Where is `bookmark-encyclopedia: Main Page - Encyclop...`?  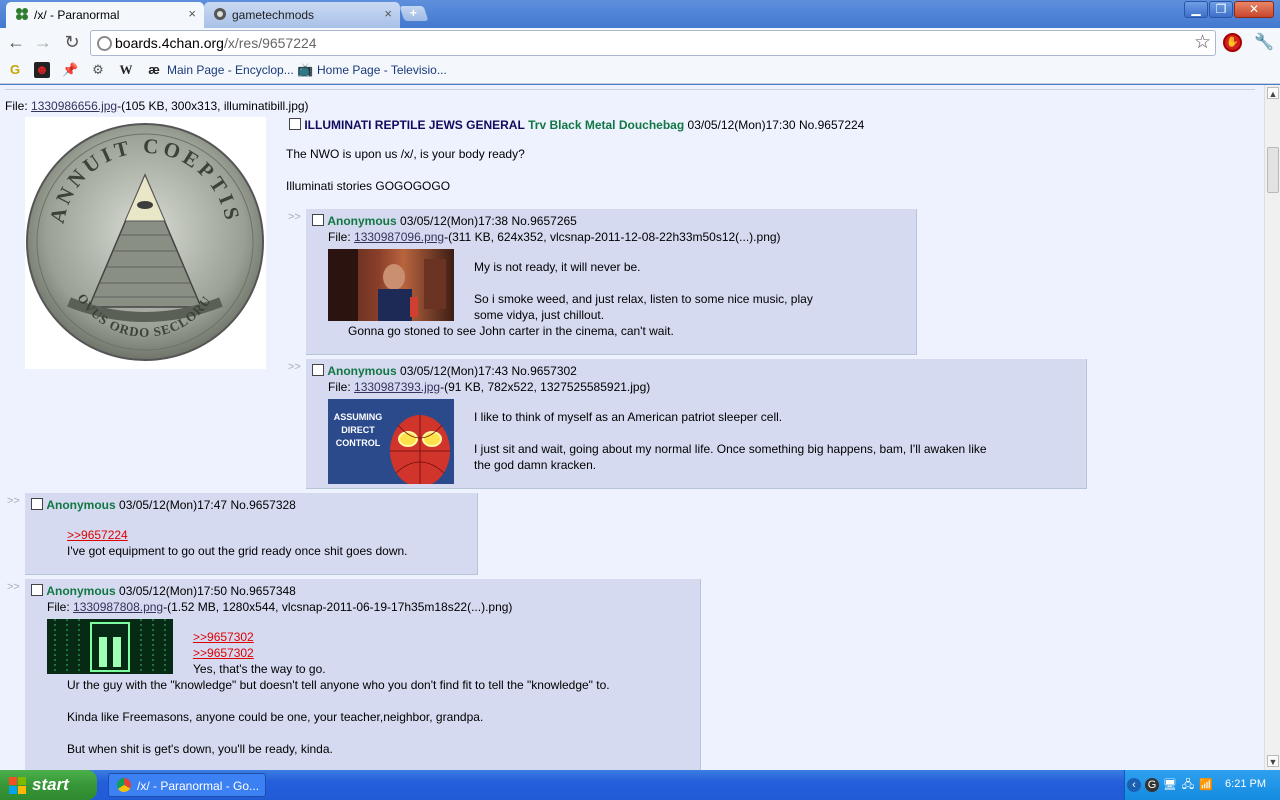 bookmark-encyclopedia: Main Page - Encyclop... is located at coordinates (230, 70).